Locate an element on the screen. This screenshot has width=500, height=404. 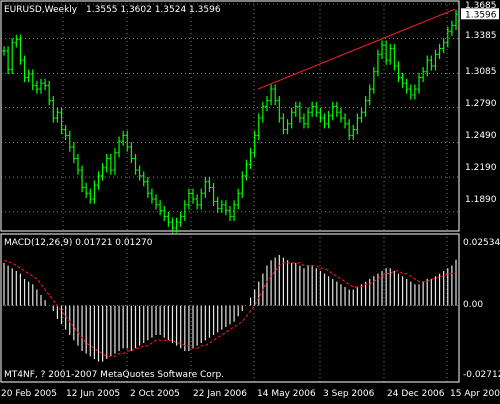
ohlc-values: 1.3555 1.3602 1.3524 1.3596 is located at coordinates (153, 10).